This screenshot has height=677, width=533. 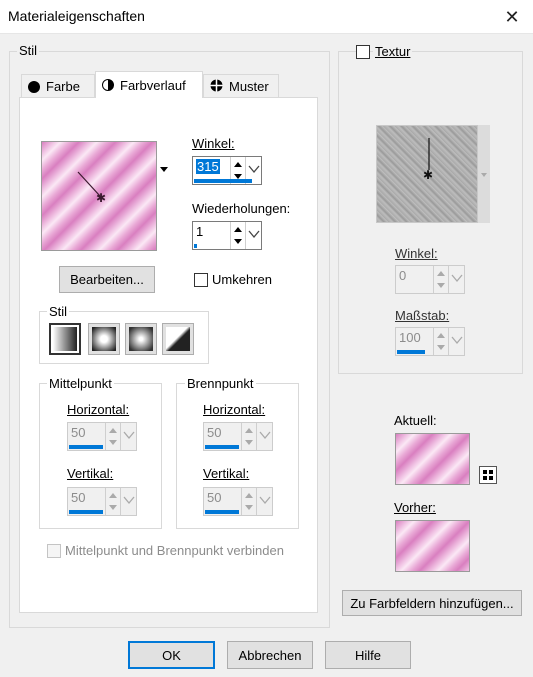 What do you see at coordinates (410, 337) in the screenshot?
I see `texture-scale-value: 100` at bounding box center [410, 337].